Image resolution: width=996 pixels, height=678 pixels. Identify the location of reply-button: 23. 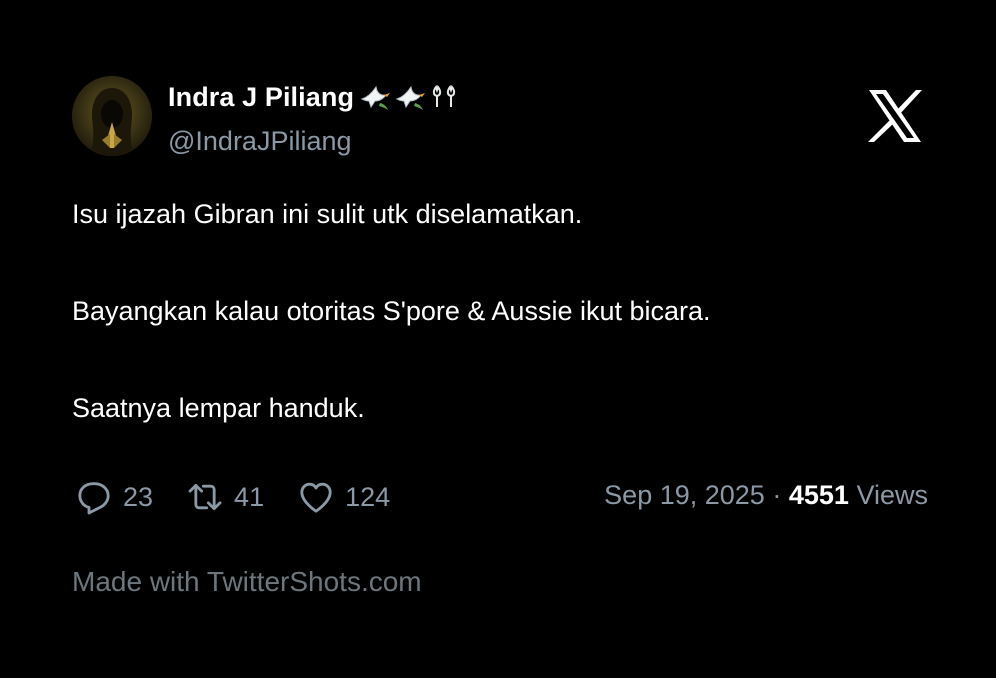
(113, 497).